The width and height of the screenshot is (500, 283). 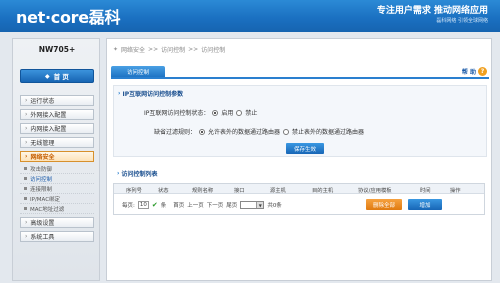 What do you see at coordinates (252, 205) in the screenshot?
I see `page-select: ▼` at bounding box center [252, 205].